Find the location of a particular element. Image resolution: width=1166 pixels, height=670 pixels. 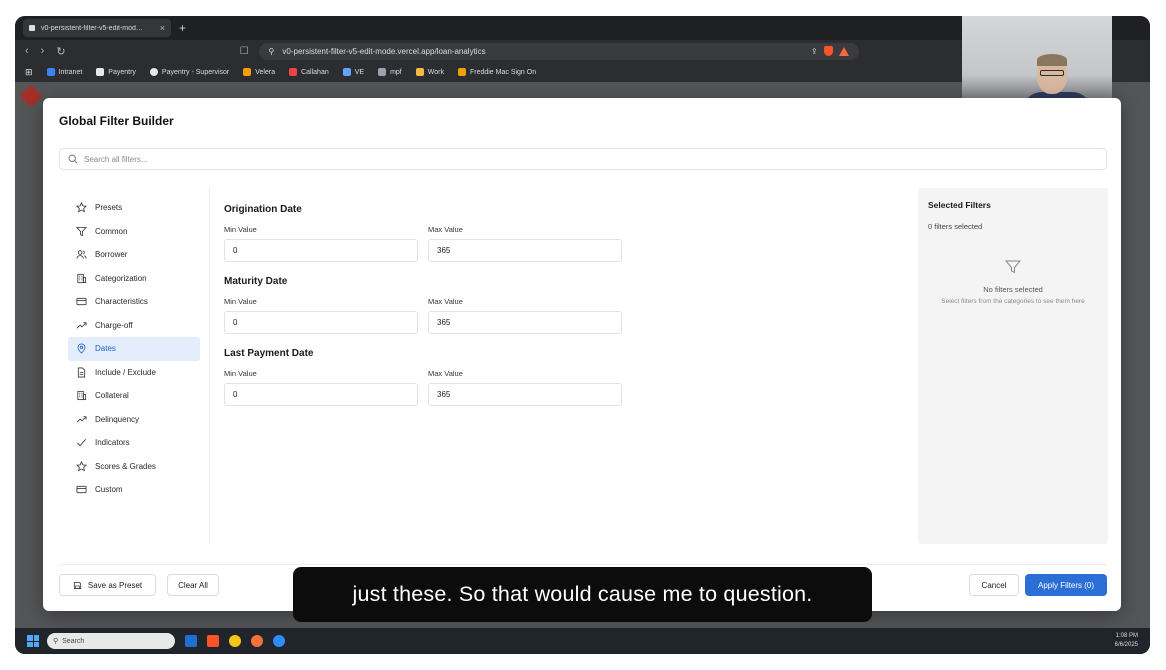

browser-tab: v0-persistent-filter-v5-edit-mod… × is located at coordinates (97, 28).